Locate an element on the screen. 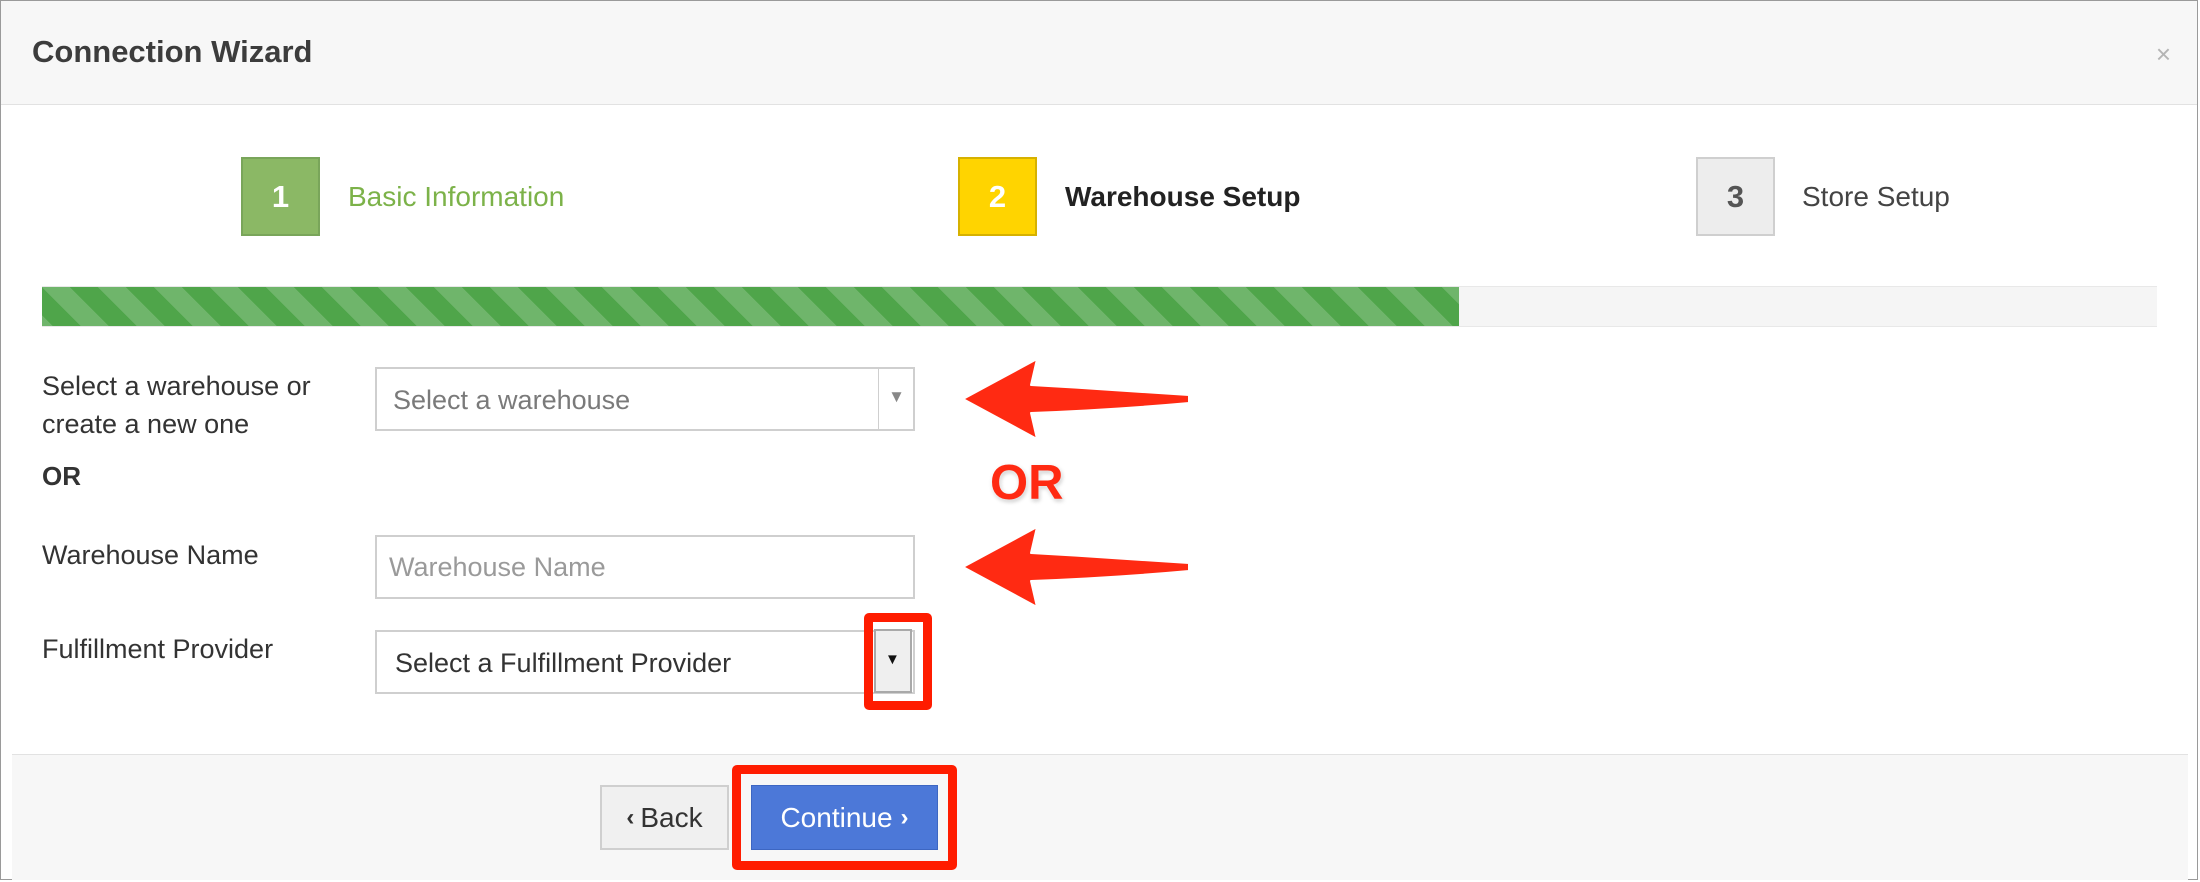 The width and height of the screenshot is (2200, 882). dialog-header: Connection Wizard × is located at coordinates (1099, 53).